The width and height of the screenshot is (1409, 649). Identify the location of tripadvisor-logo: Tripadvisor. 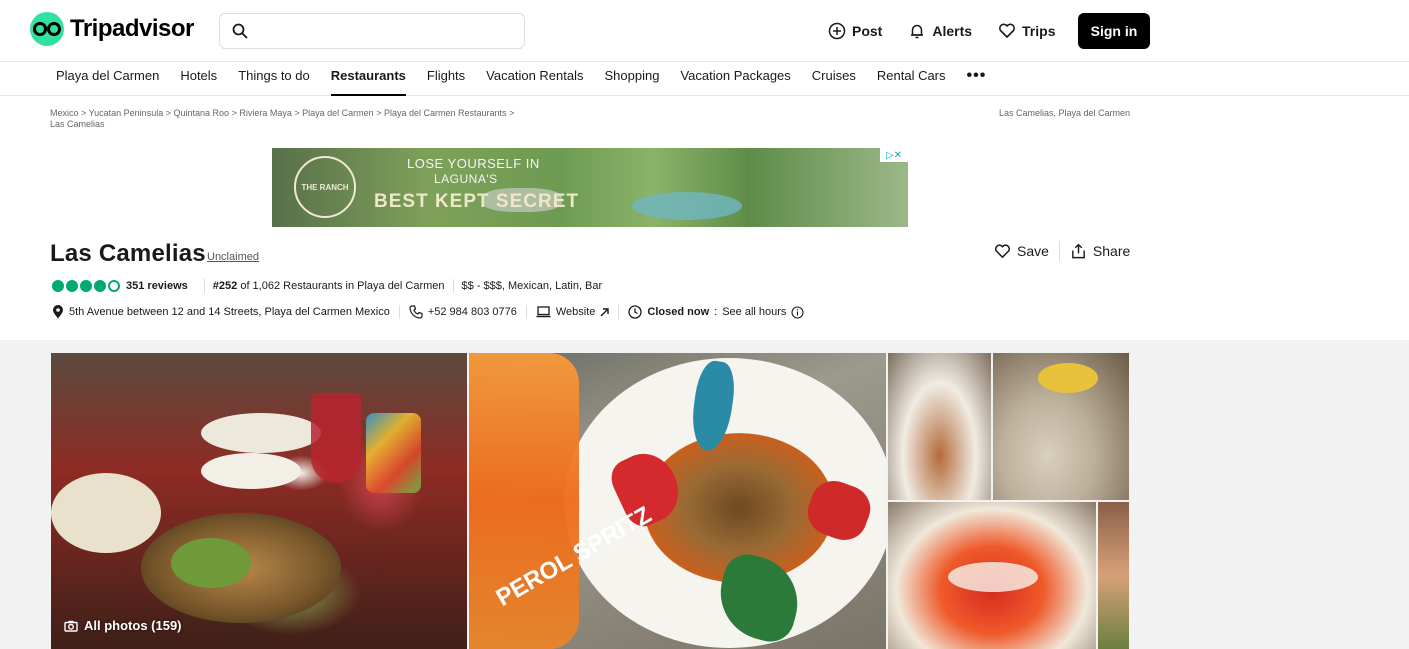
(112, 29).